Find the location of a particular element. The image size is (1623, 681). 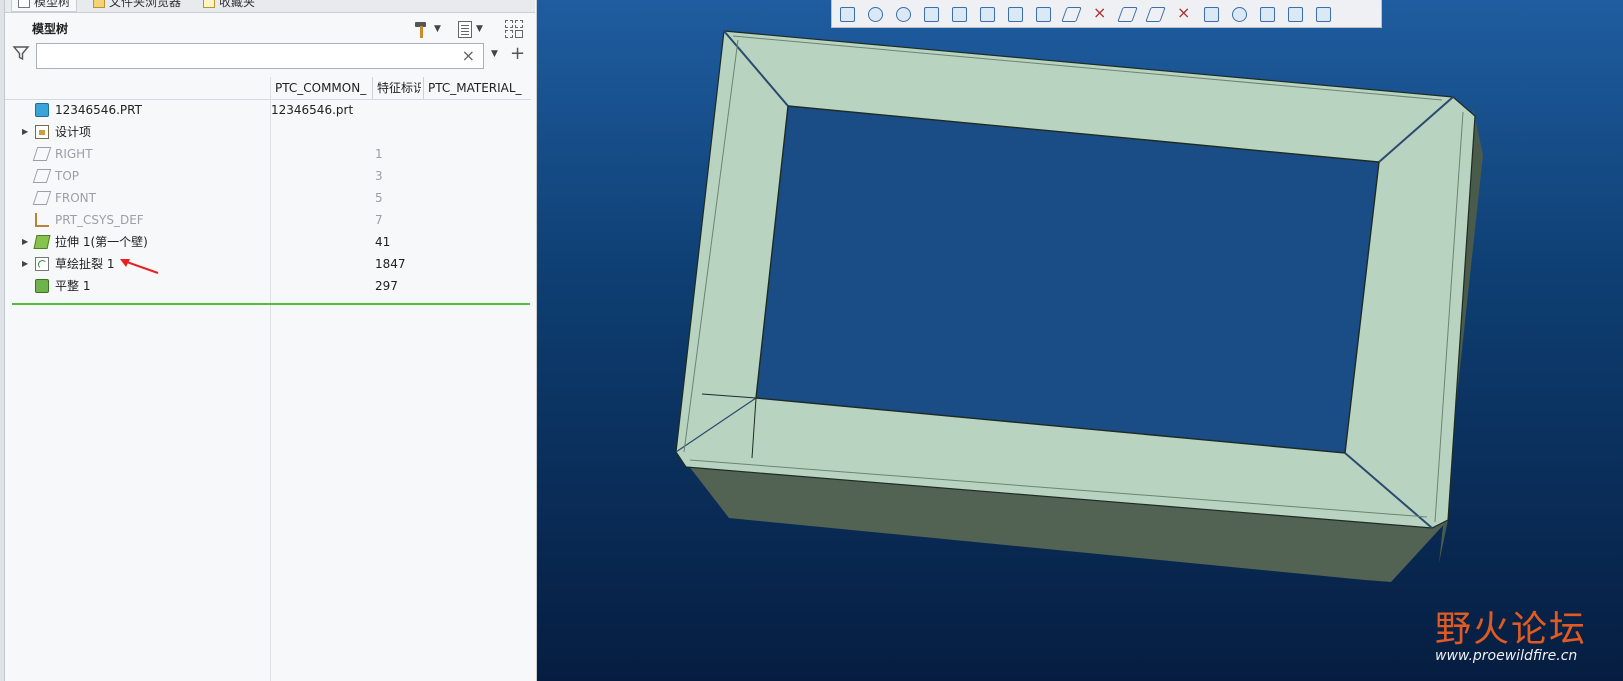

tree-row-design-items: ▶ 设计项 is located at coordinates (268, 132).